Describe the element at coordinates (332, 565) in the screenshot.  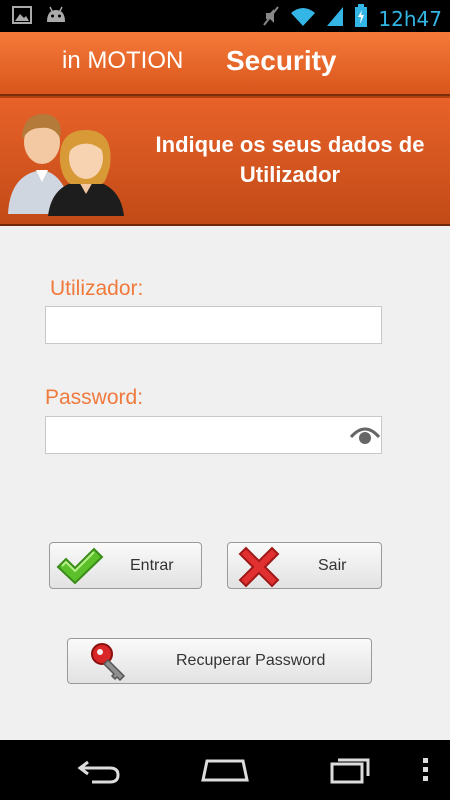
I see `exit-button-label: Sair` at that location.